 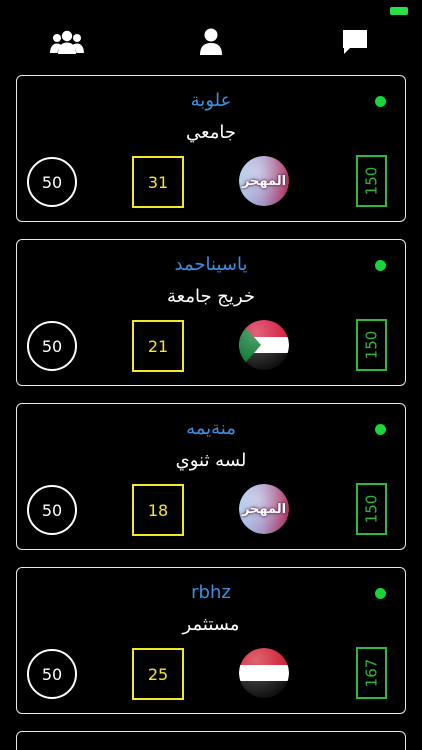 I want to click on score-box: 18, so click(x=158, y=510).